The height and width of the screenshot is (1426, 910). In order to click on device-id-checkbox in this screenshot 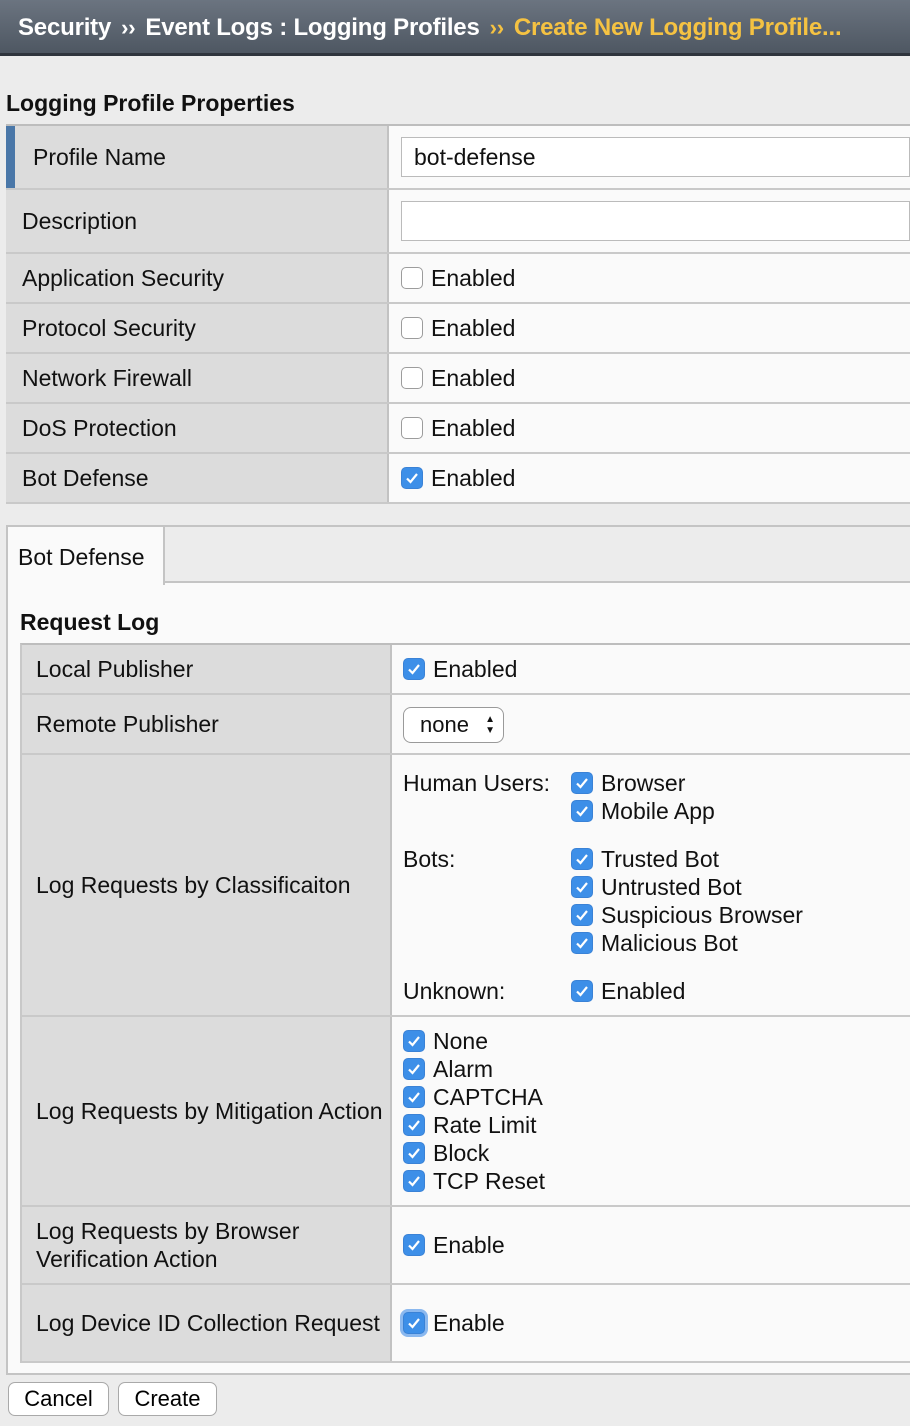, I will do `click(414, 1323)`.